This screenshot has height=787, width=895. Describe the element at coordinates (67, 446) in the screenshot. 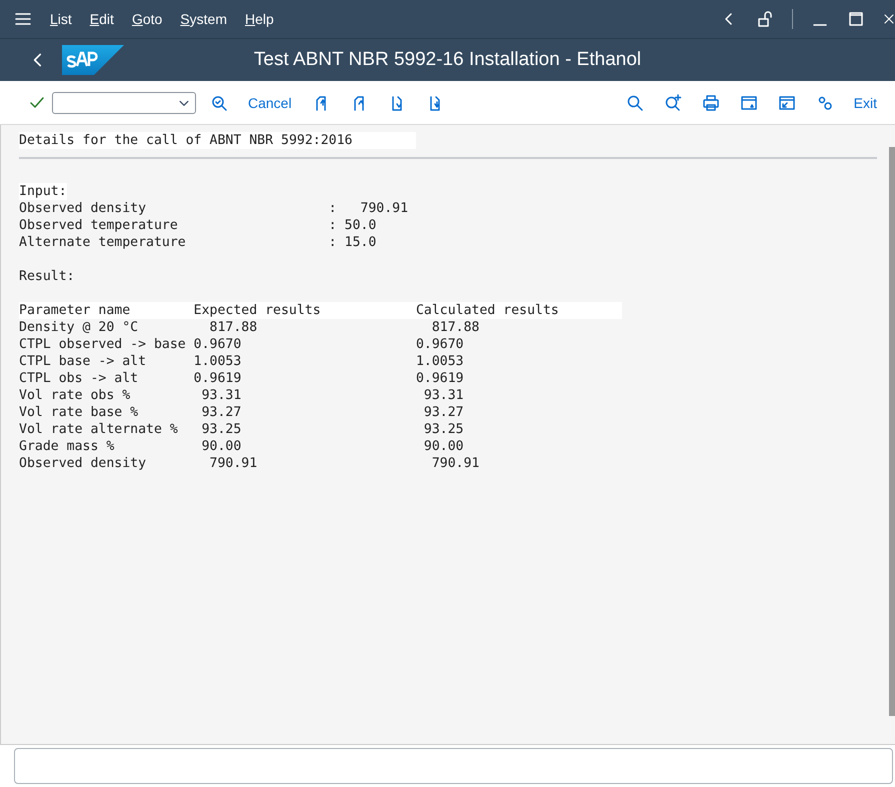

I see `table-cell-text: Grade mass %` at that location.